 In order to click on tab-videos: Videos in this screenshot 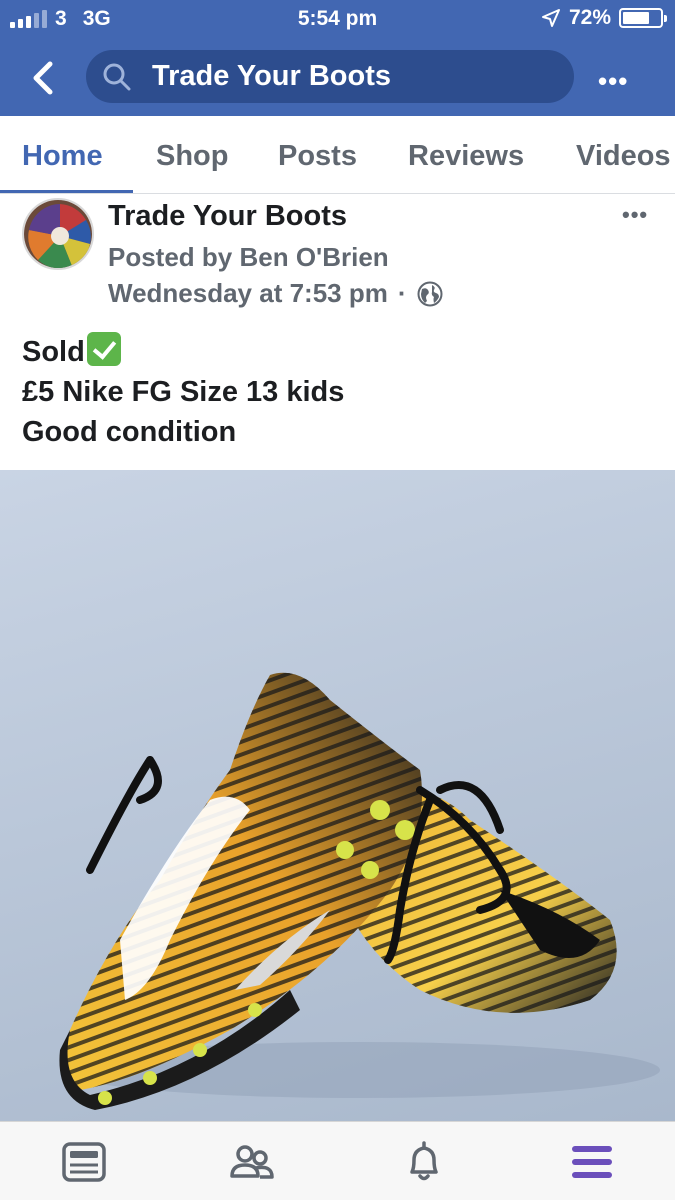, I will do `click(623, 156)`.